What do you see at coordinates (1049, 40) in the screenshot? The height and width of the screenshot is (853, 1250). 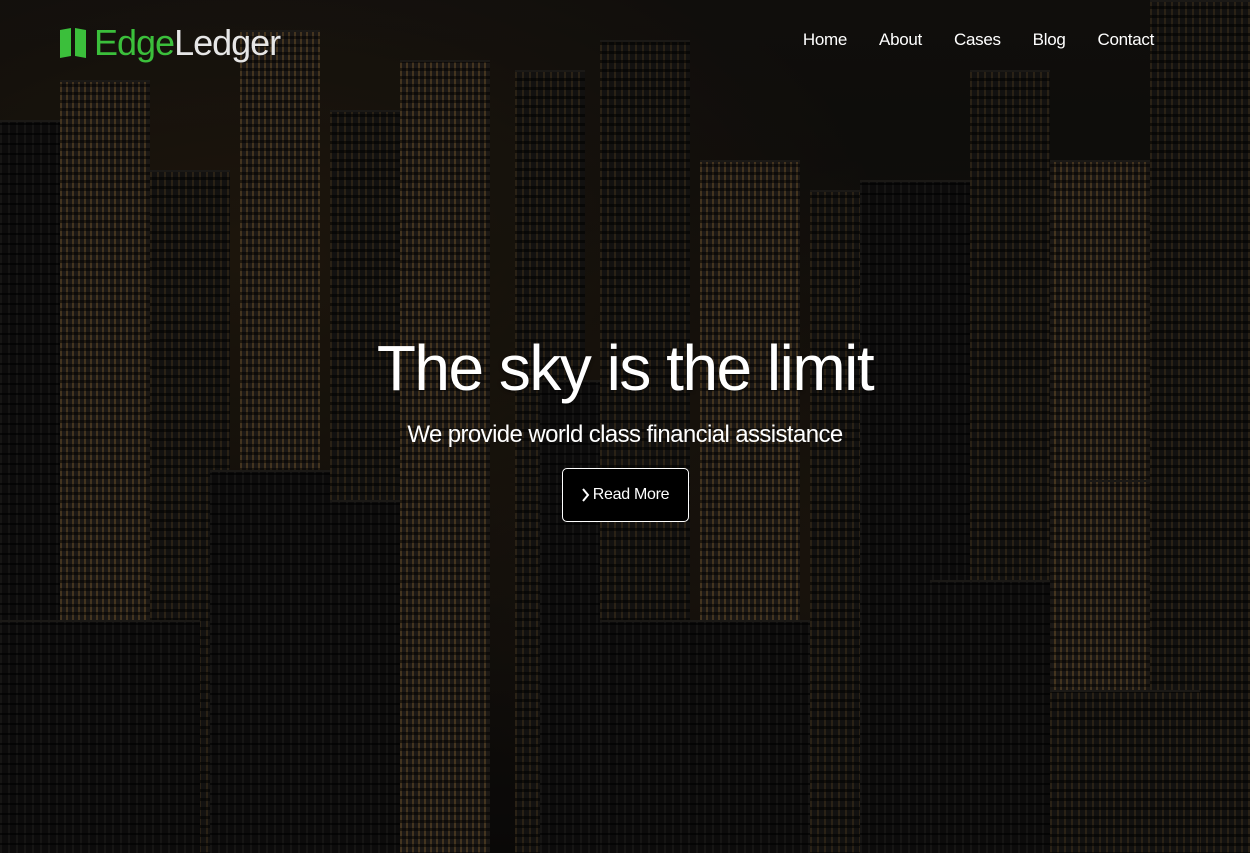 I see `nav-item-blog: Blog` at bounding box center [1049, 40].